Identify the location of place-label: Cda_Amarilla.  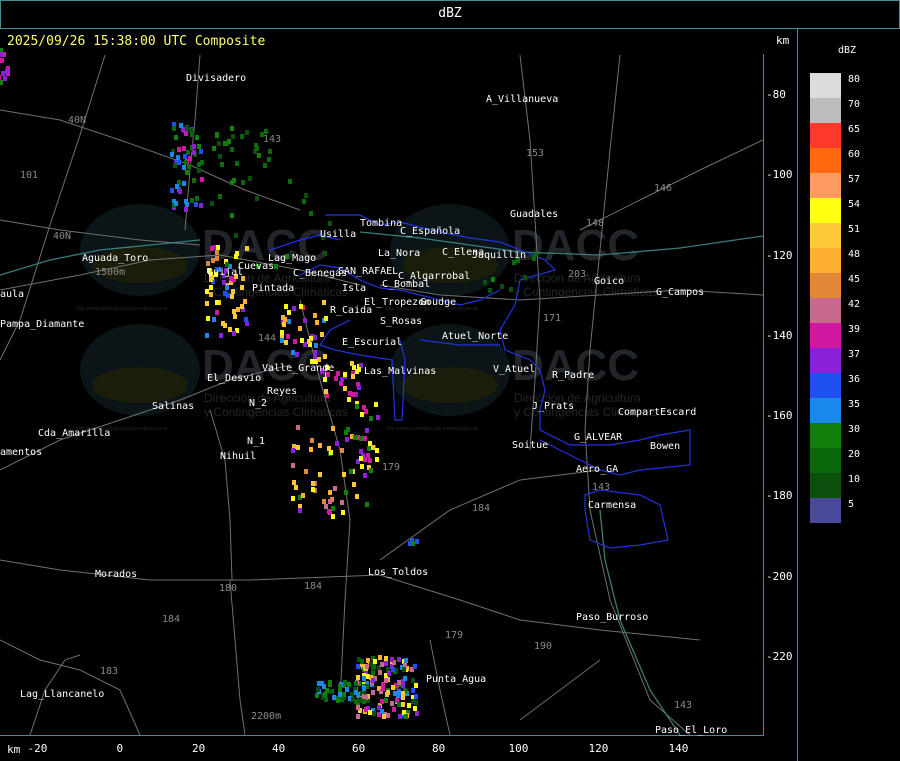
(74, 433).